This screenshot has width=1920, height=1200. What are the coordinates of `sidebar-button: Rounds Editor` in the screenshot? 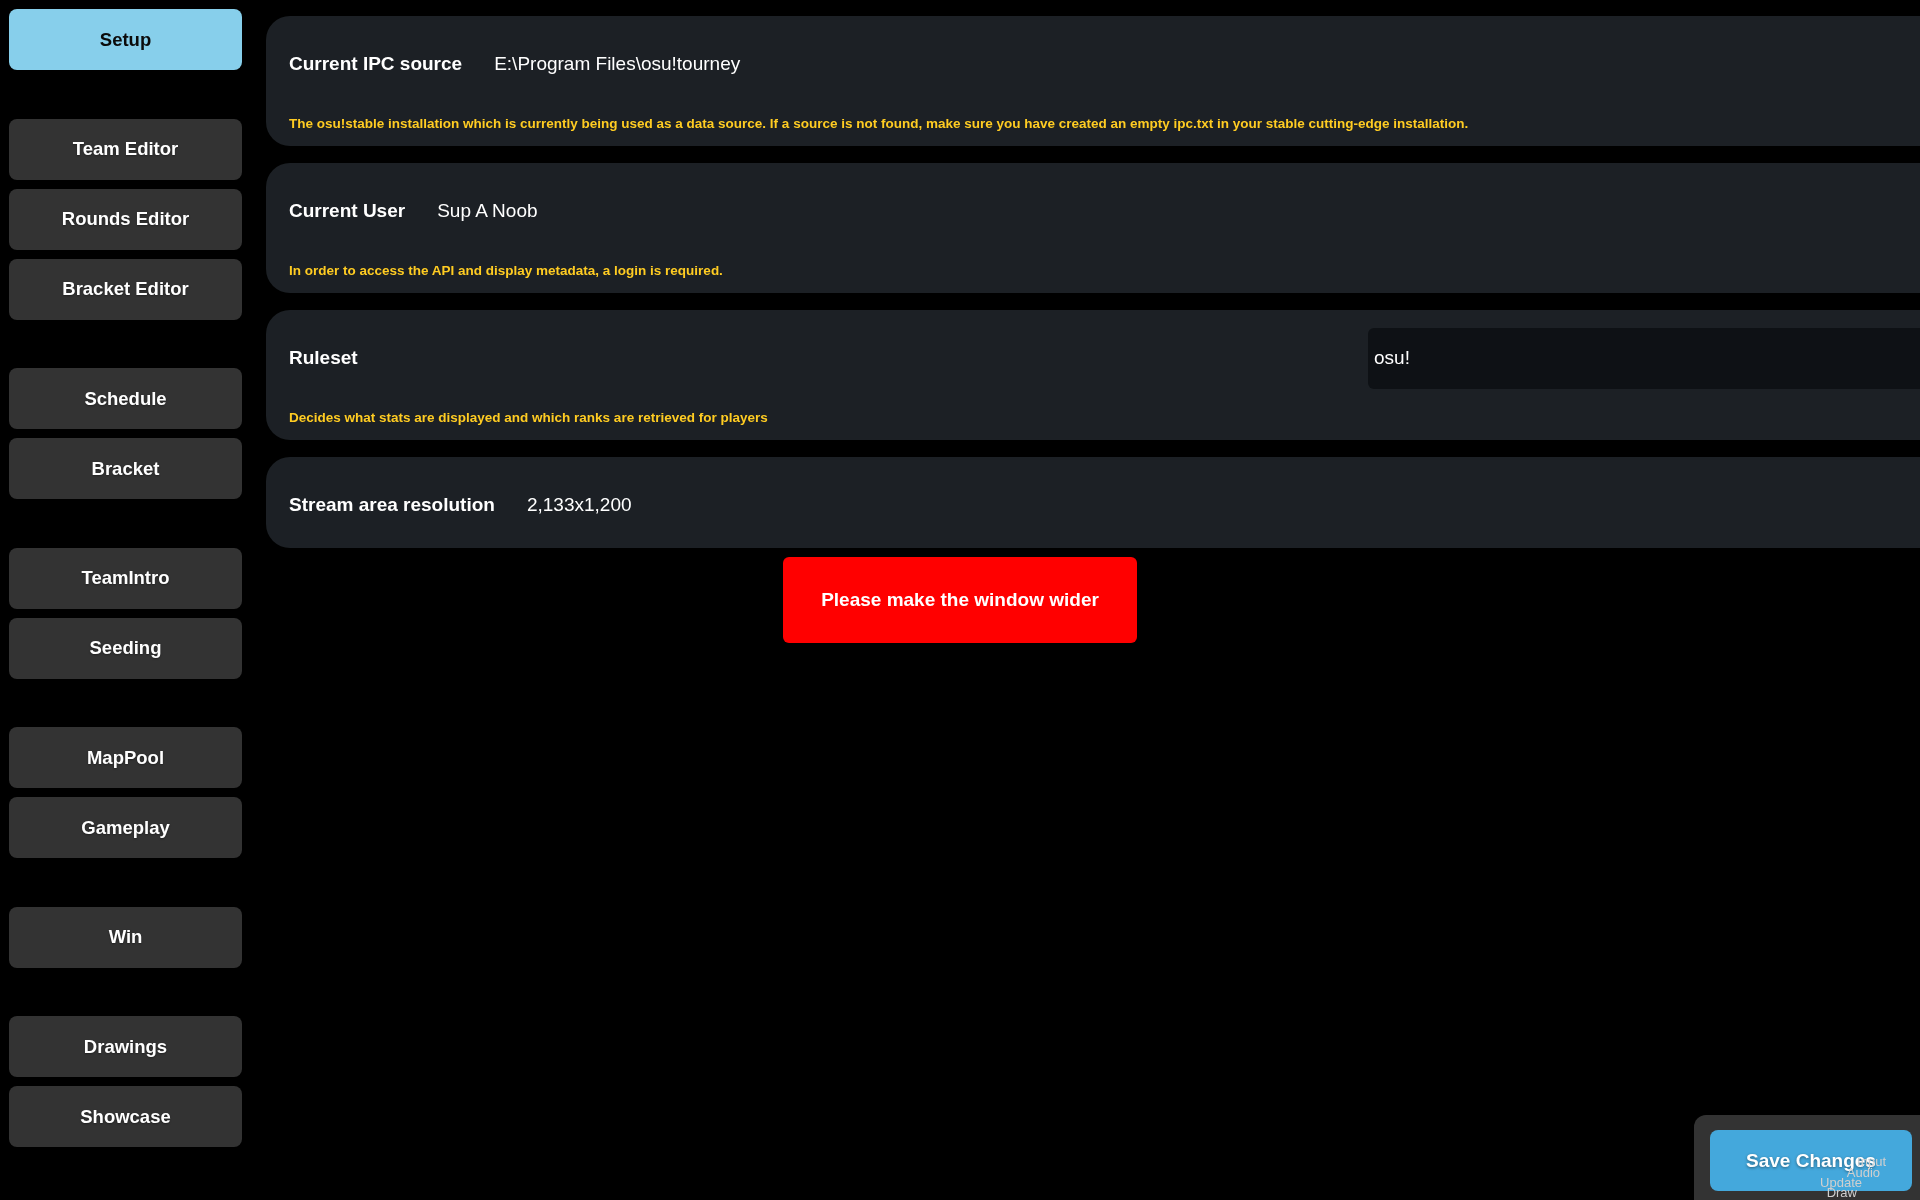 It's located at (125, 219).